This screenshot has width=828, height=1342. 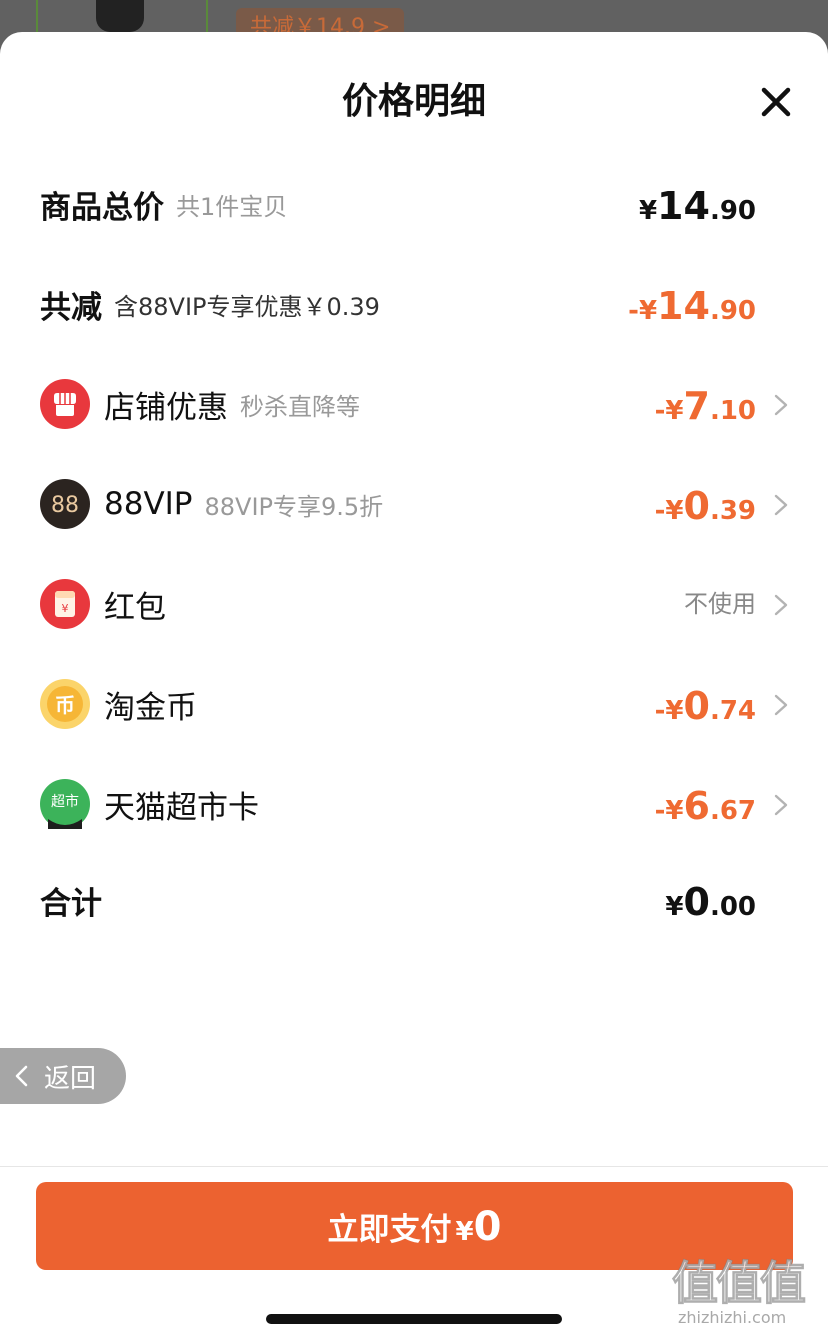 I want to click on row-sum: 合计 ¥ 0 .00, so click(x=414, y=900).